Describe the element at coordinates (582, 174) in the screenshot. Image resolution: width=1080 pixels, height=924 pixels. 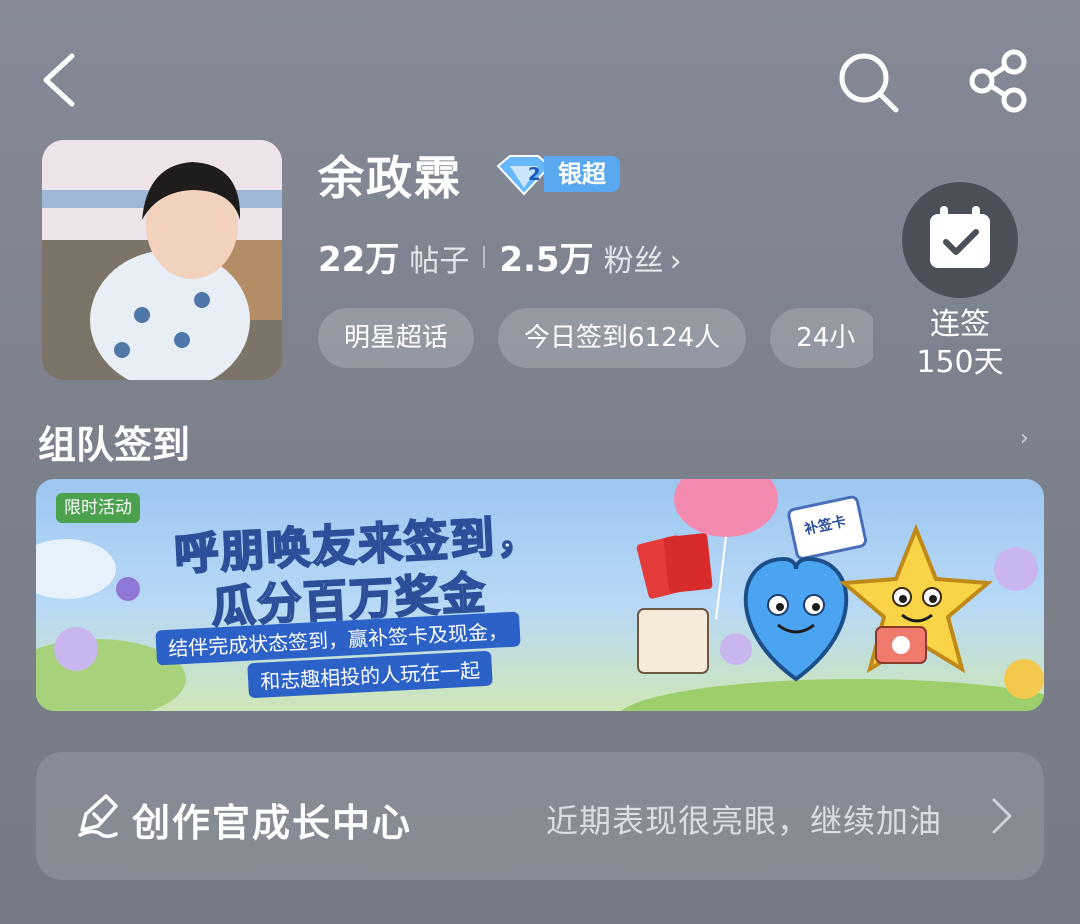
I see `badge-text: 银超` at that location.